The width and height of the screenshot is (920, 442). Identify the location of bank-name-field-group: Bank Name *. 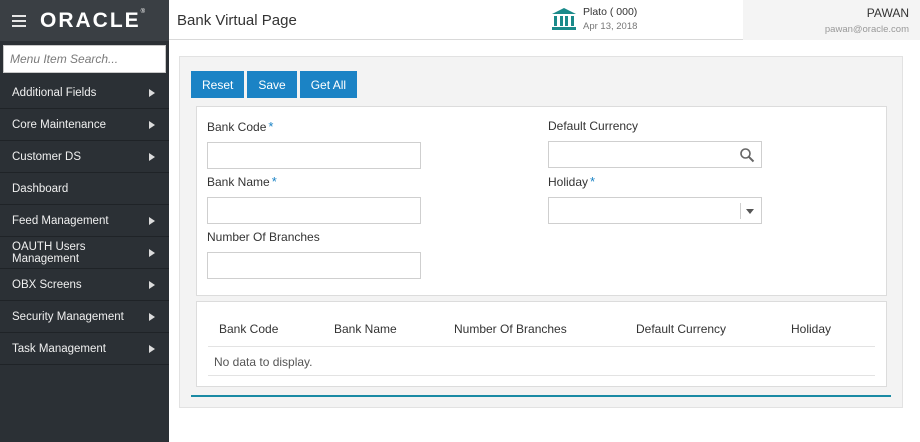
(314, 199).